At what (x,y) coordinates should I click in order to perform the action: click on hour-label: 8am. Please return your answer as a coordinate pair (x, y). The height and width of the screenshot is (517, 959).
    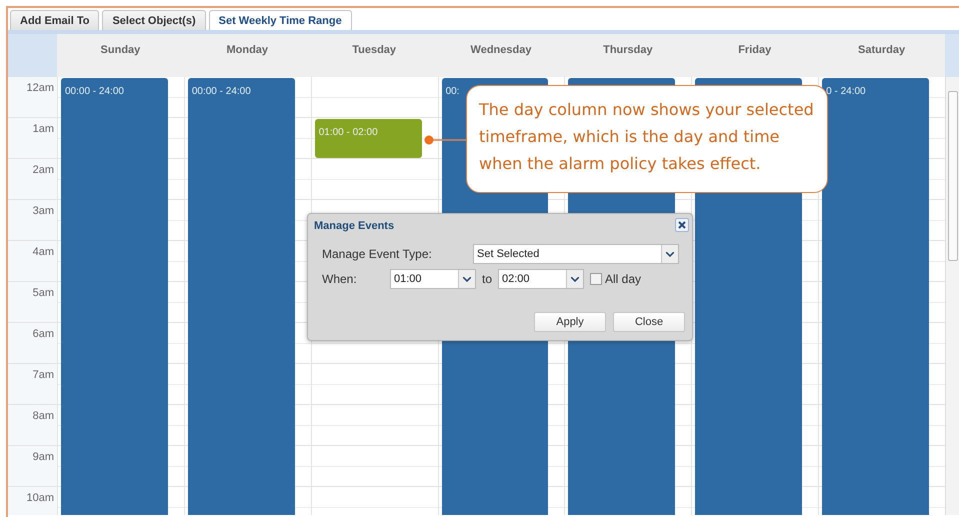
    Looking at the image, I should click on (43, 417).